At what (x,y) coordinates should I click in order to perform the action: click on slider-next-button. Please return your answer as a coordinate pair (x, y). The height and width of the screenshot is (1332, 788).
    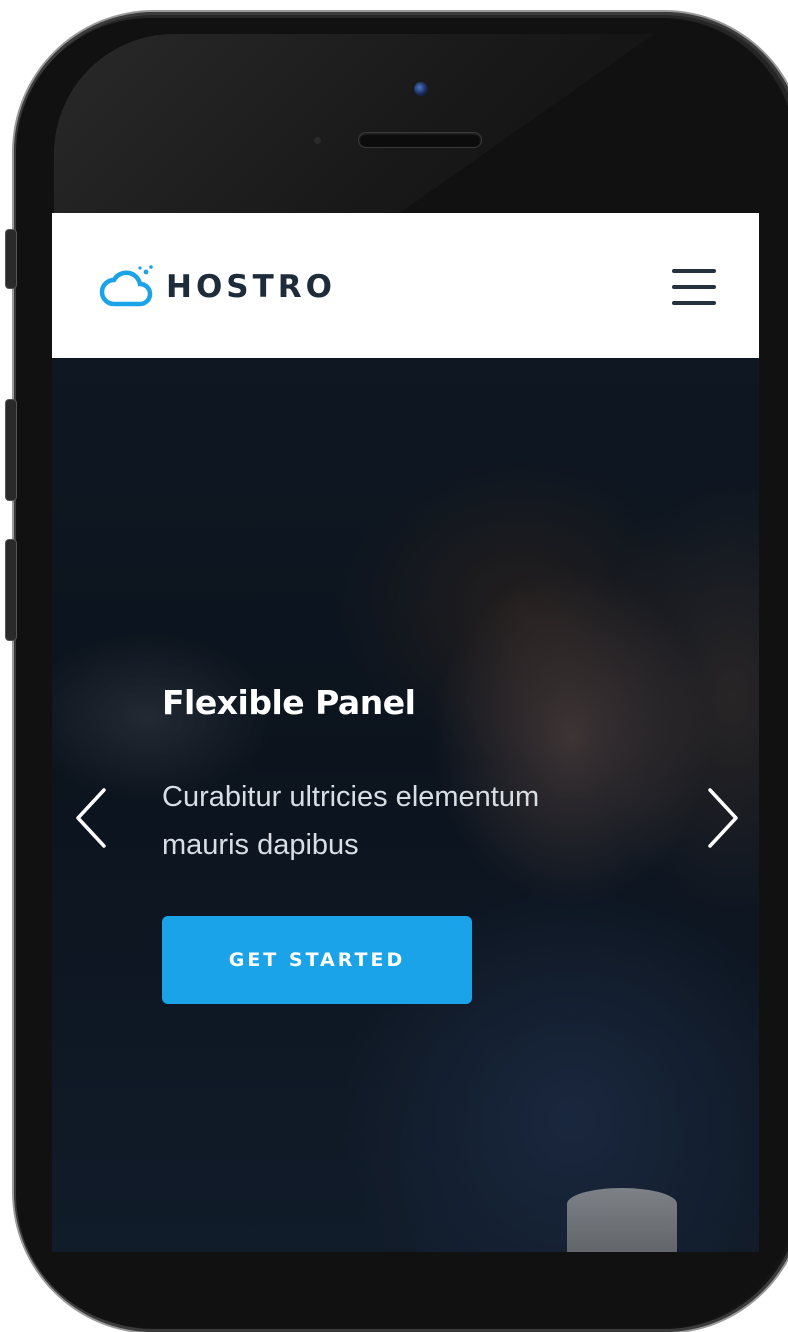
    Looking at the image, I should click on (722, 818).